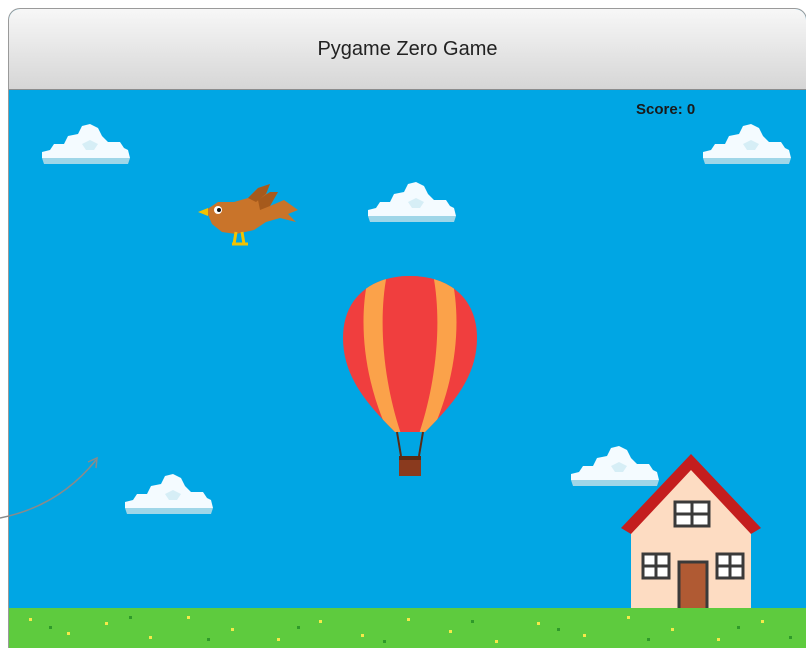  What do you see at coordinates (691, 532) in the screenshot?
I see `house-sprite` at bounding box center [691, 532].